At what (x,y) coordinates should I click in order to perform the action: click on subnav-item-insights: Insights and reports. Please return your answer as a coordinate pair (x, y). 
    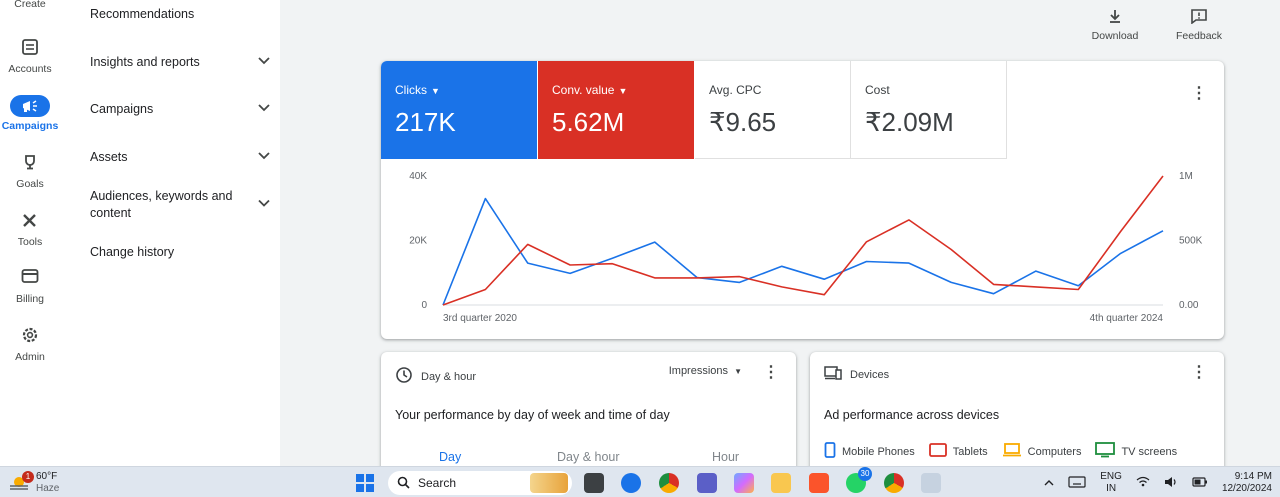
    Looking at the image, I should click on (180, 62).